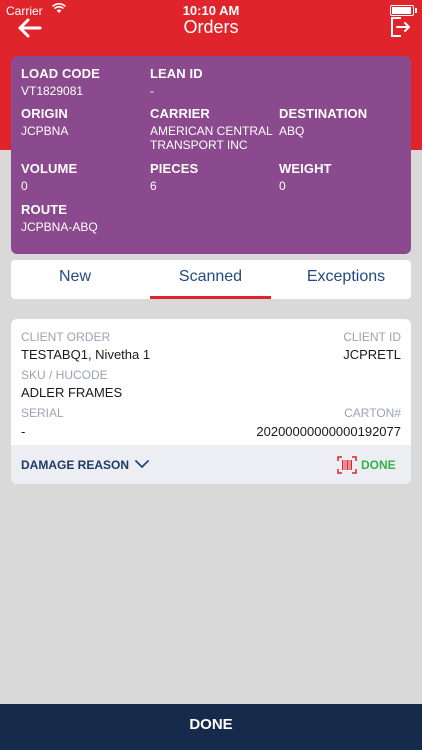 This screenshot has width=422, height=750. I want to click on order-tabs: New Scanned Exceptions, so click(211, 279).